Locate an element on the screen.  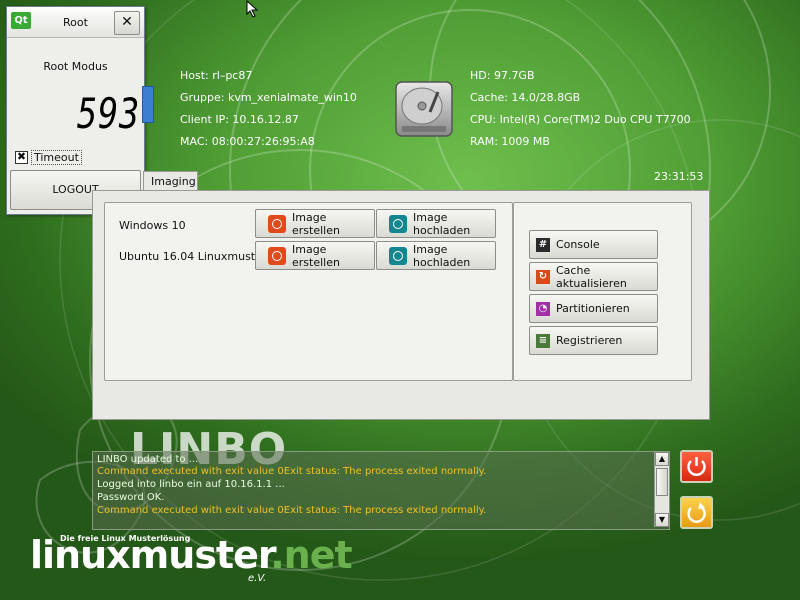
cpu-info: CPU: Intel(R) Core(TM)2 Duo CPU T7700 is located at coordinates (580, 119).